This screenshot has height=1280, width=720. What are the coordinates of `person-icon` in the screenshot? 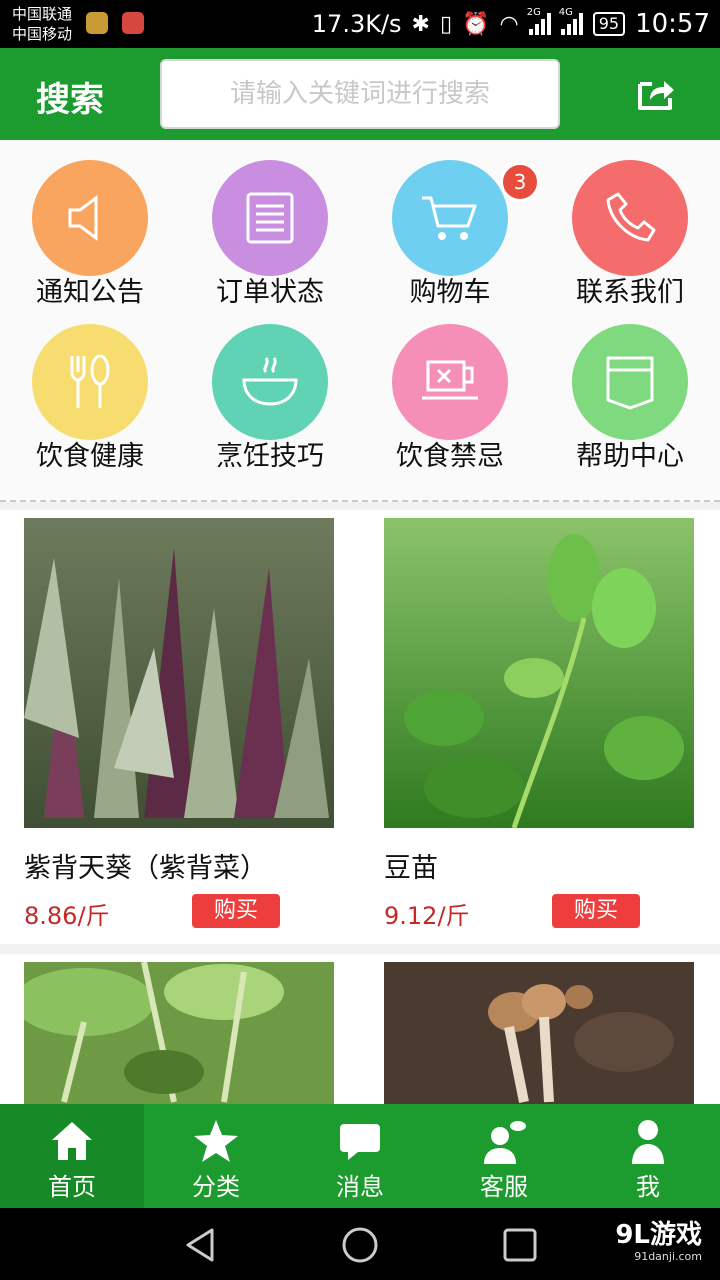 It's located at (648, 1142).